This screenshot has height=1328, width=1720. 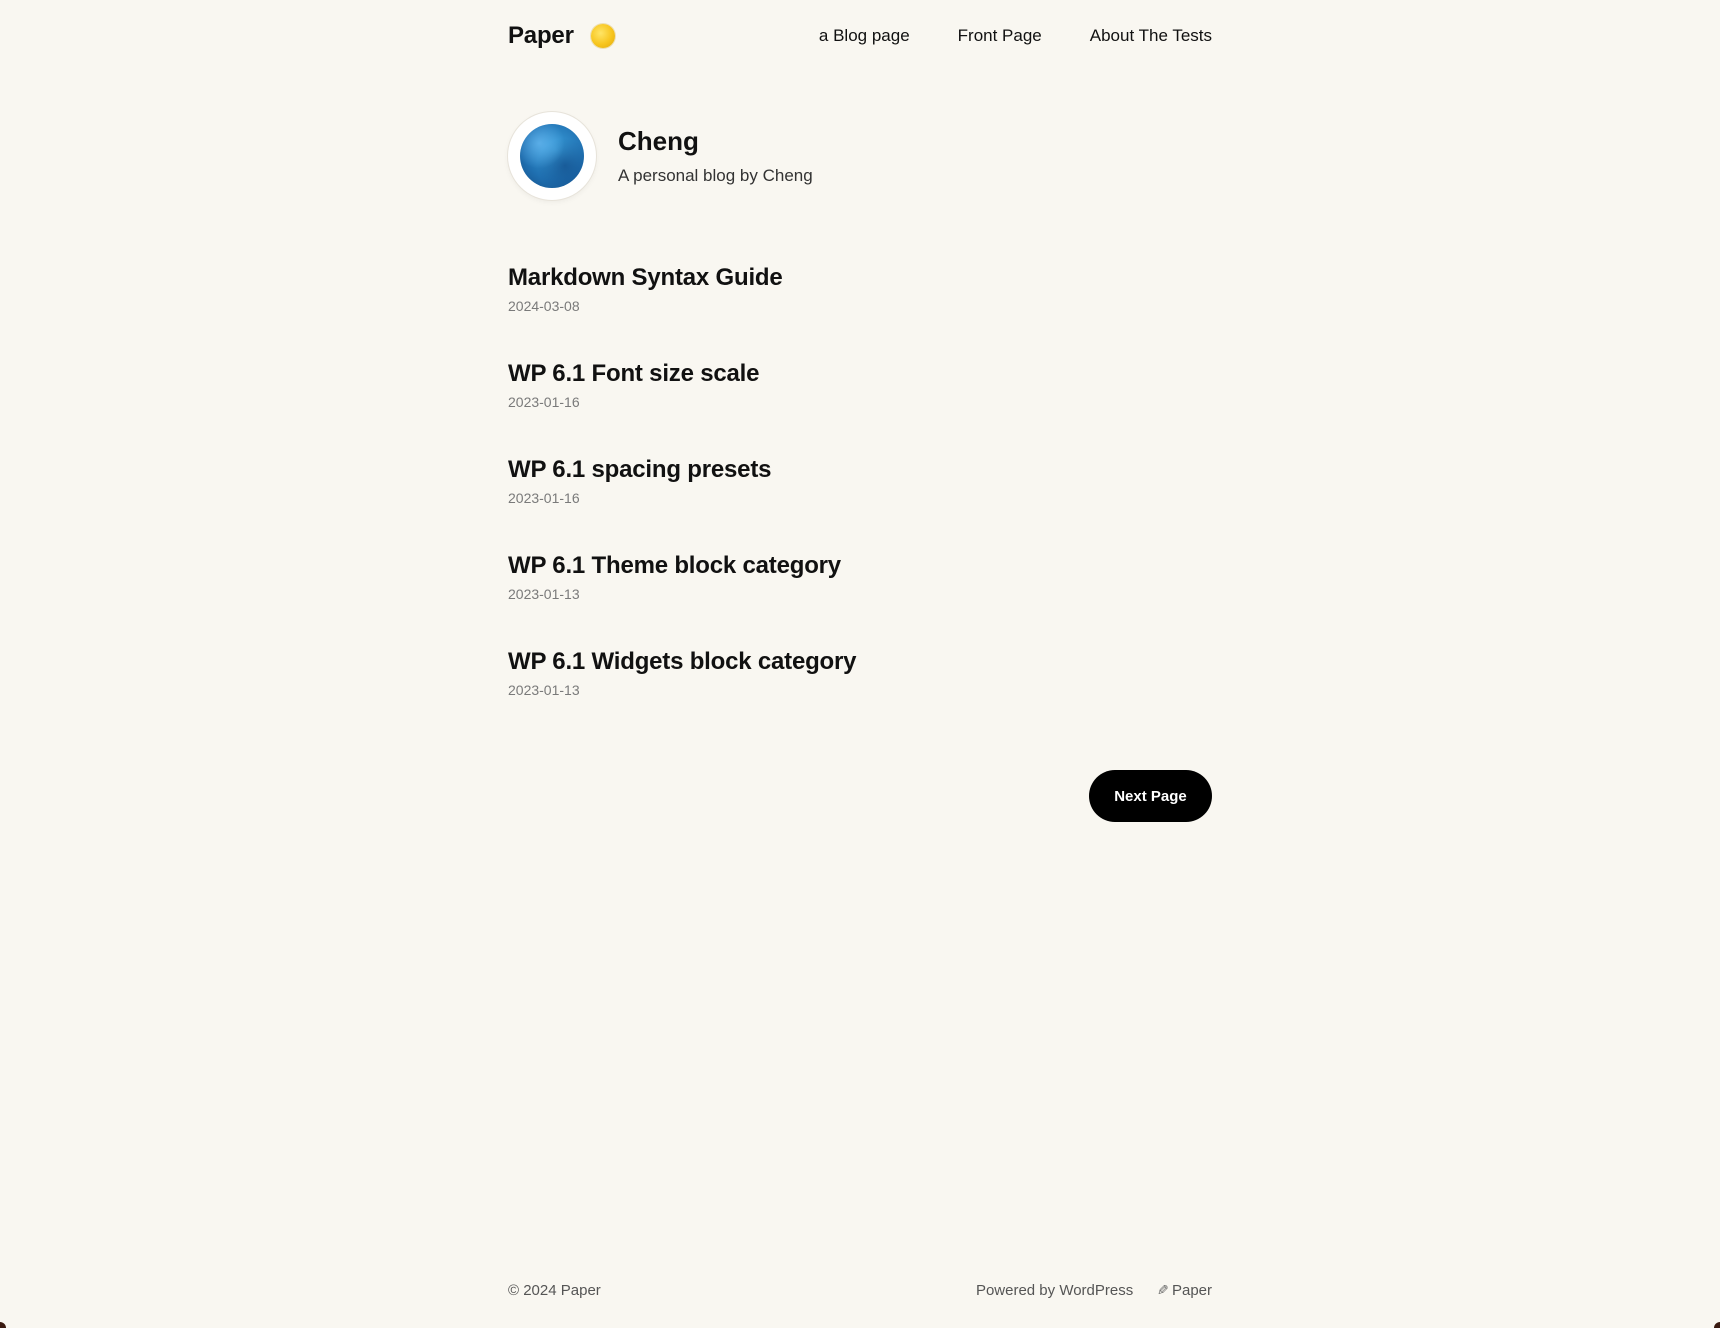 I want to click on powered-by-link: Powered by WordPress, so click(x=1054, y=1290).